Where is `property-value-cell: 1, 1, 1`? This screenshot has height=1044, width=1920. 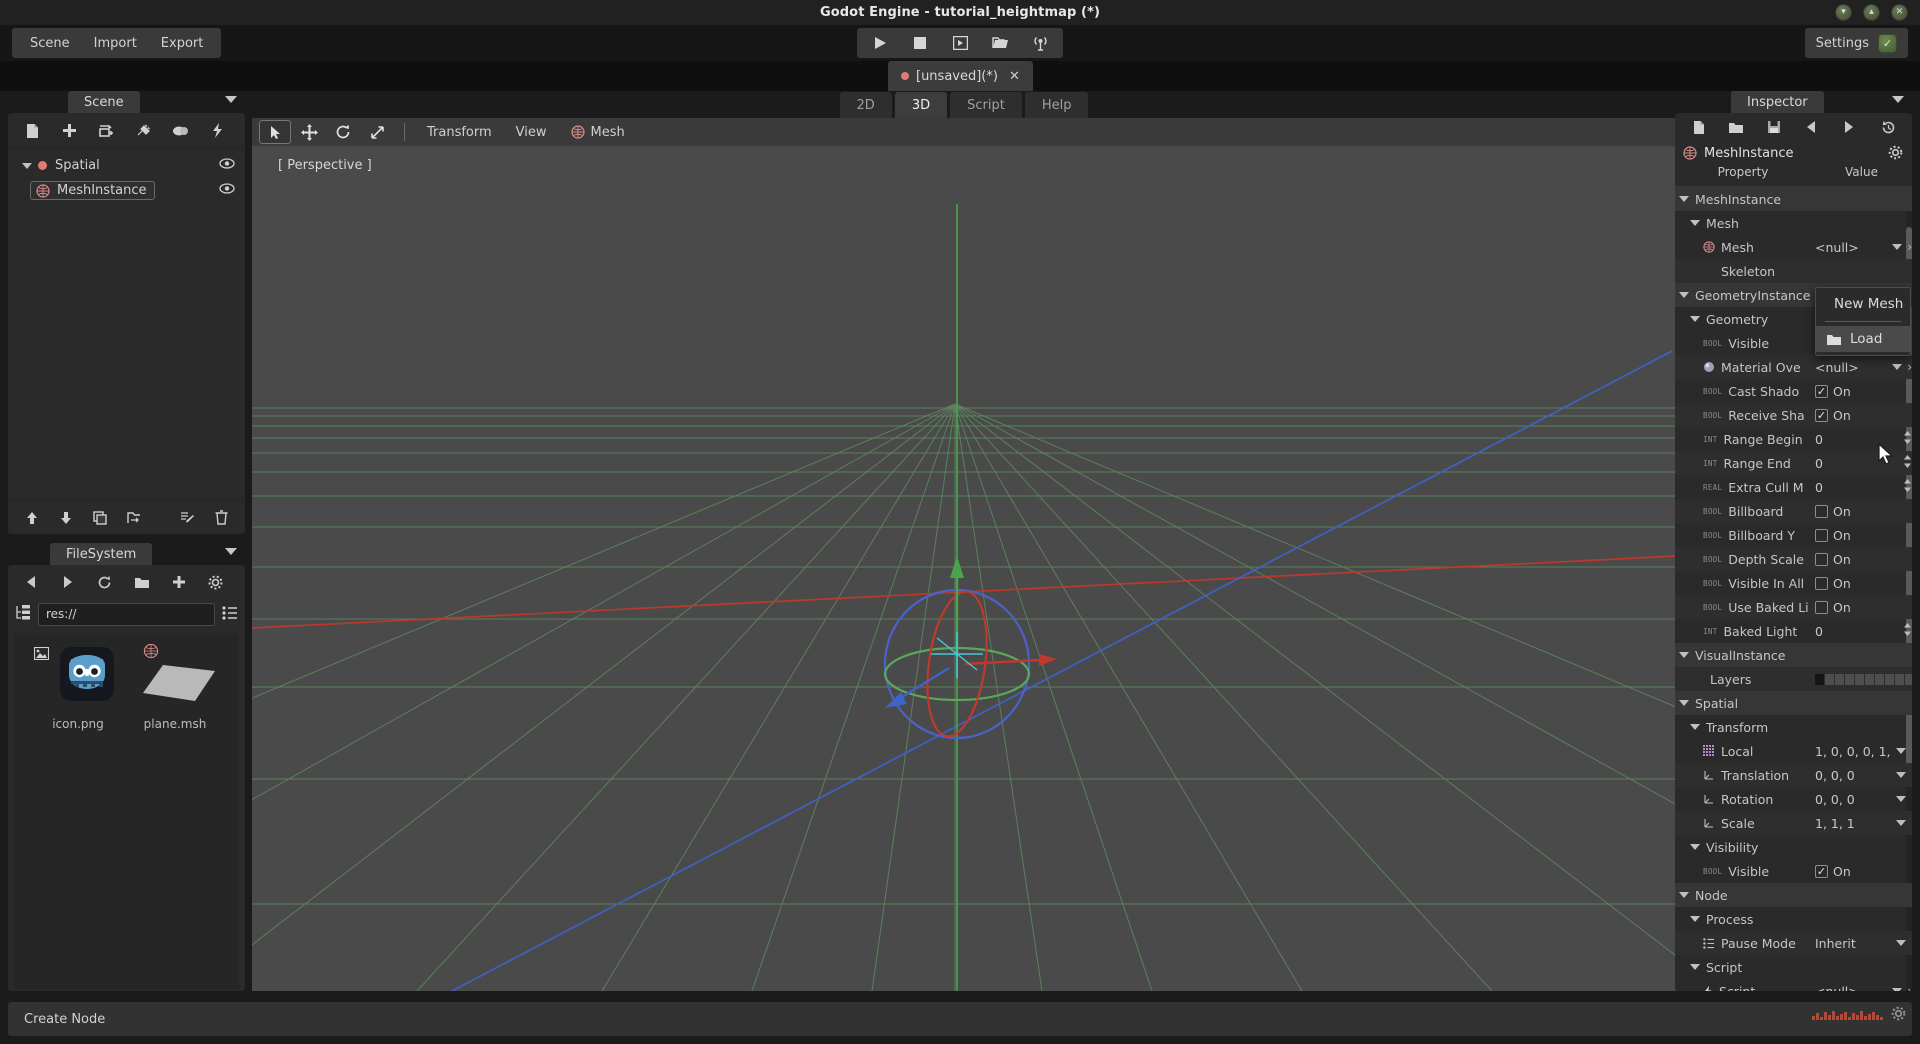 property-value-cell: 1, 1, 1 is located at coordinates (1861, 823).